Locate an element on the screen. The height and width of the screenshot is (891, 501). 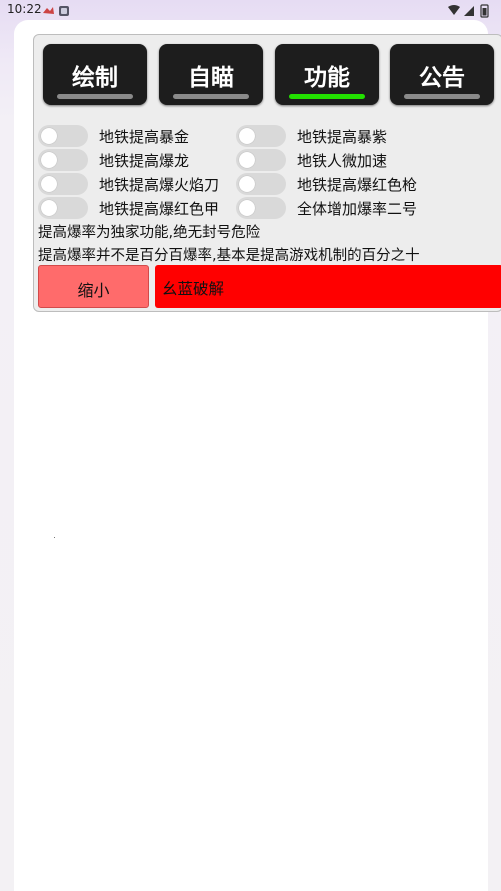
tab-label: 功能 is located at coordinates (327, 78).